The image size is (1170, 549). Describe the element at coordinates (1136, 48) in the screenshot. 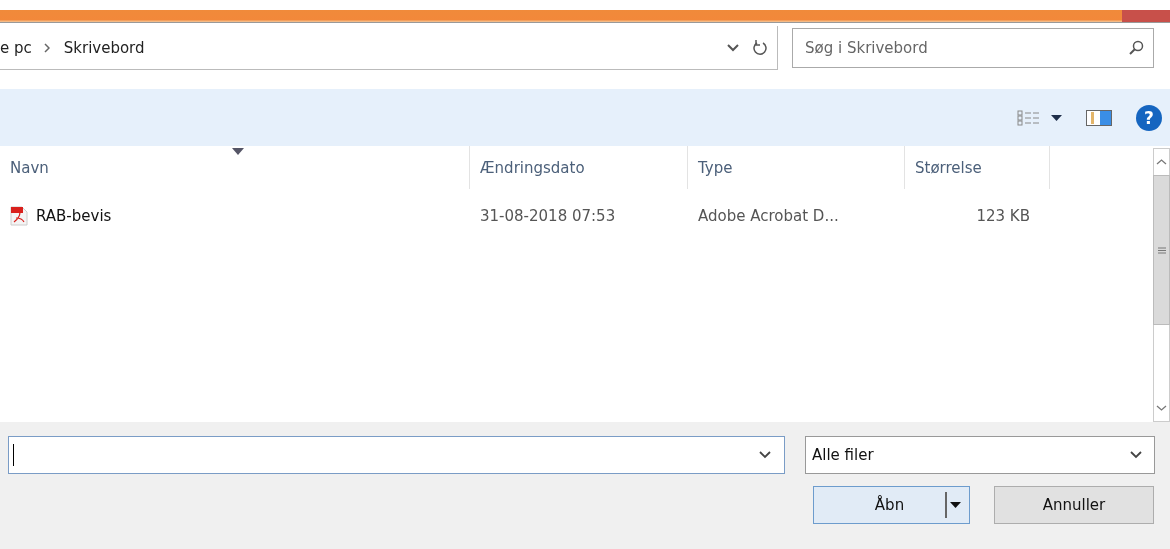

I see `search-icon` at that location.